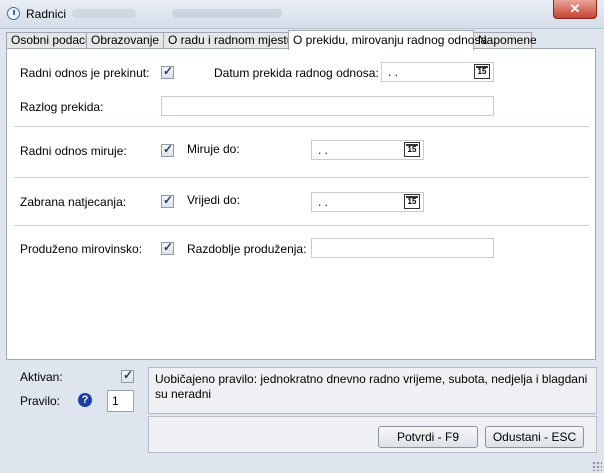 Image resolution: width=604 pixels, height=473 pixels. Describe the element at coordinates (13, 13) in the screenshot. I see `app-clock-icon` at that location.